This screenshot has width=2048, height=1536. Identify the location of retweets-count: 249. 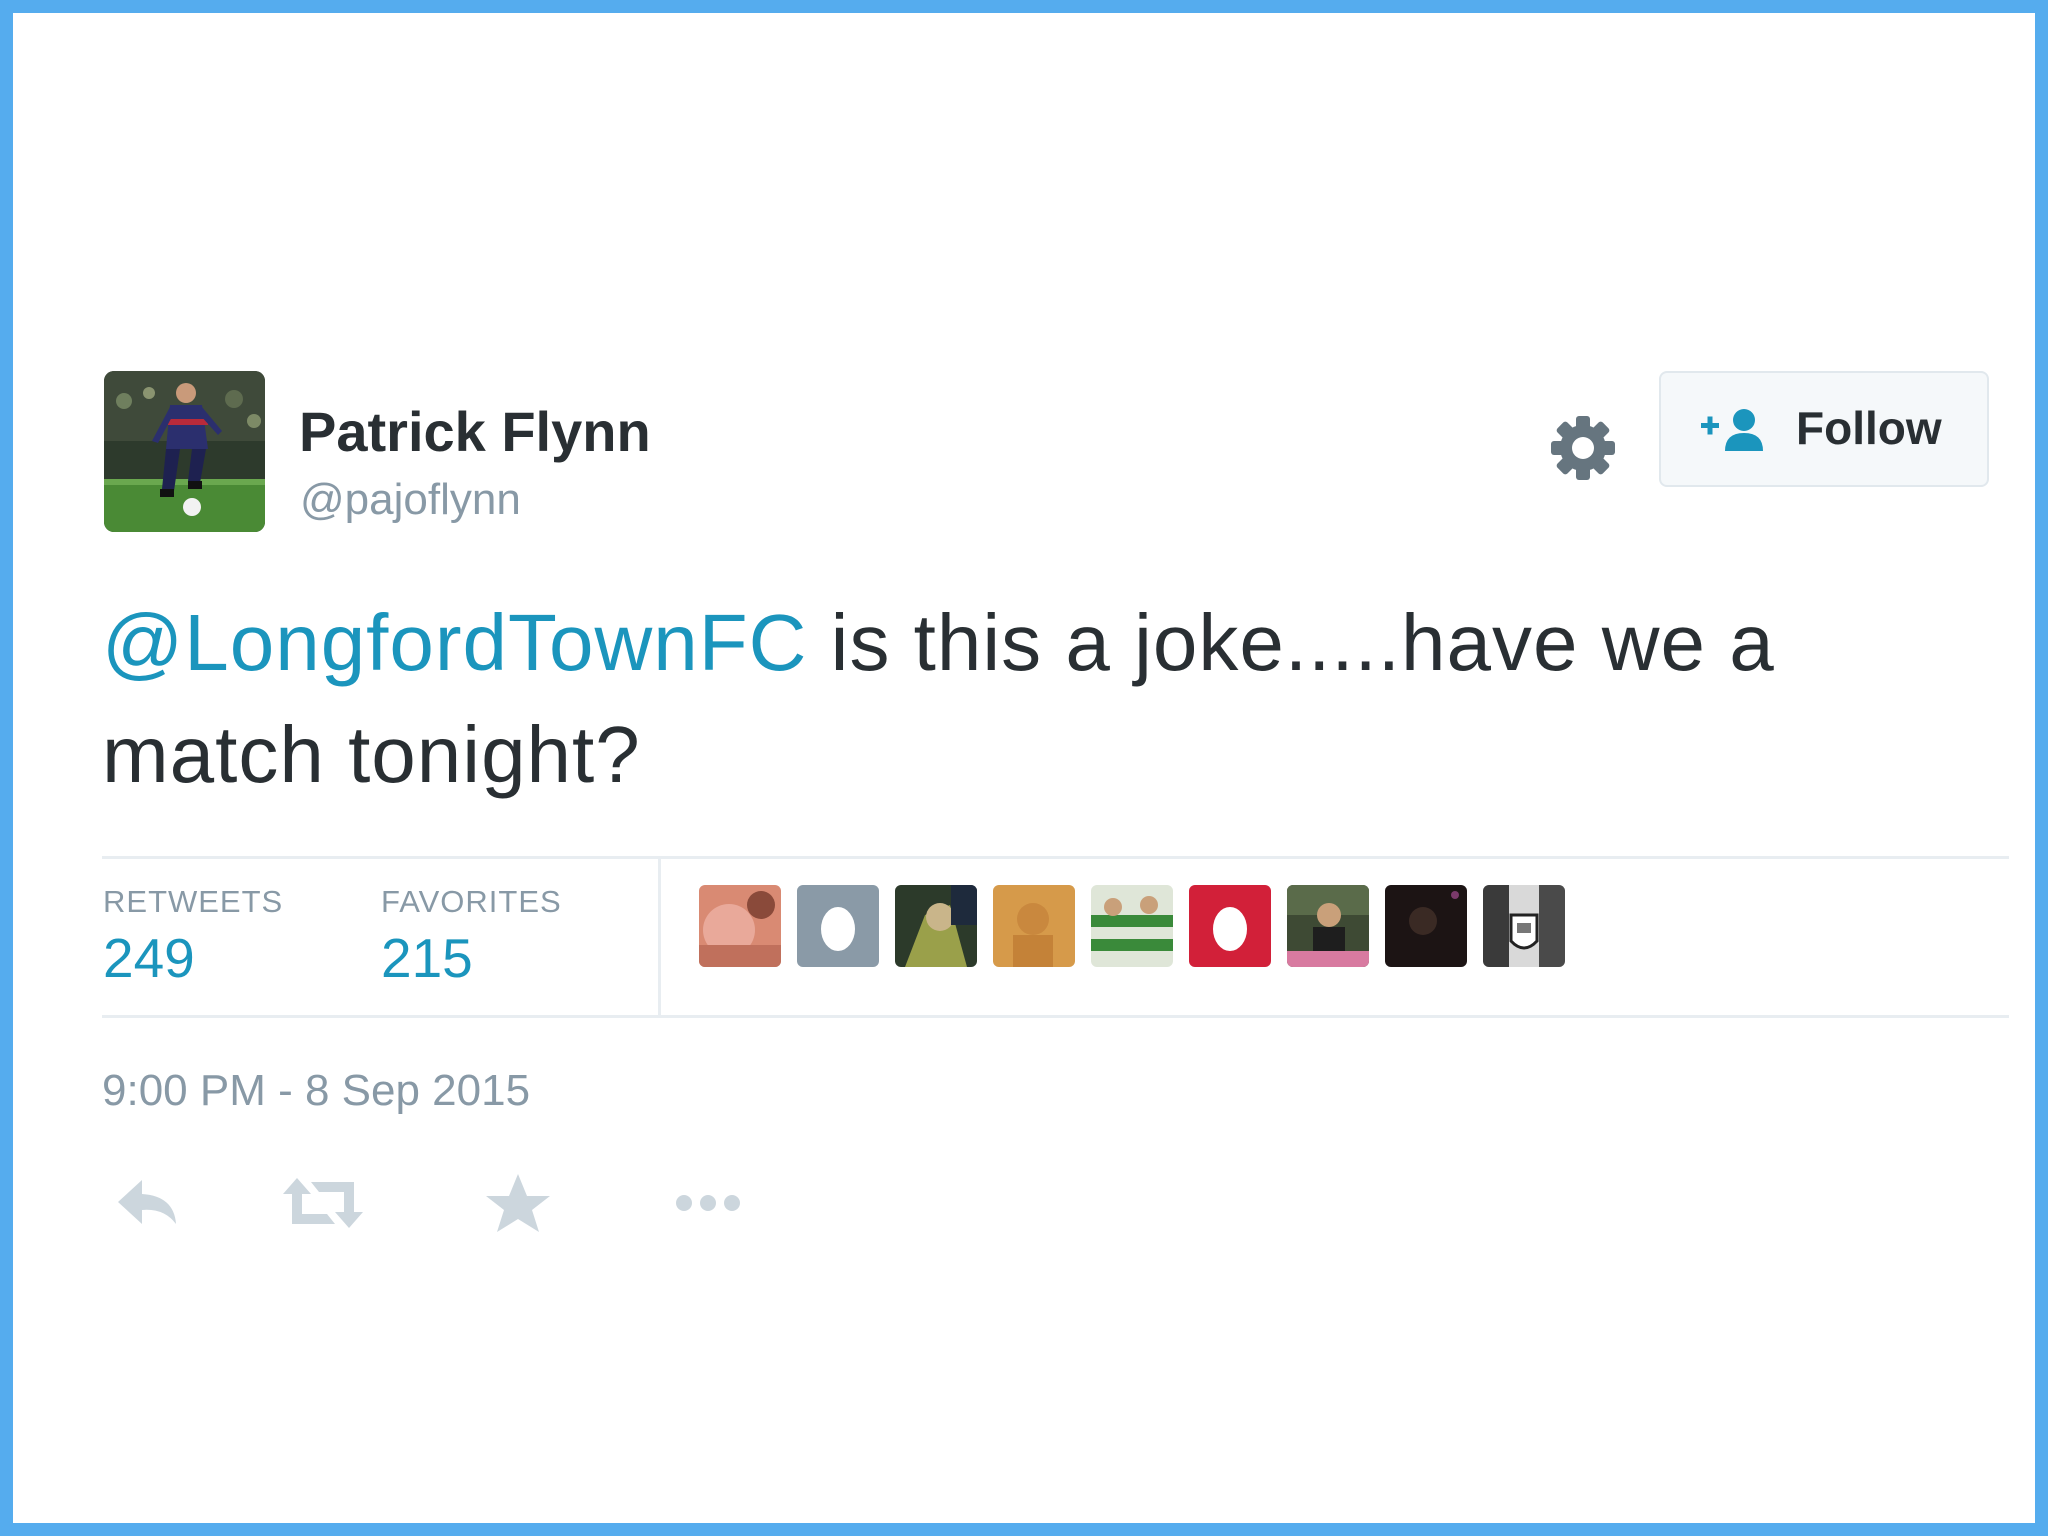
(149, 958).